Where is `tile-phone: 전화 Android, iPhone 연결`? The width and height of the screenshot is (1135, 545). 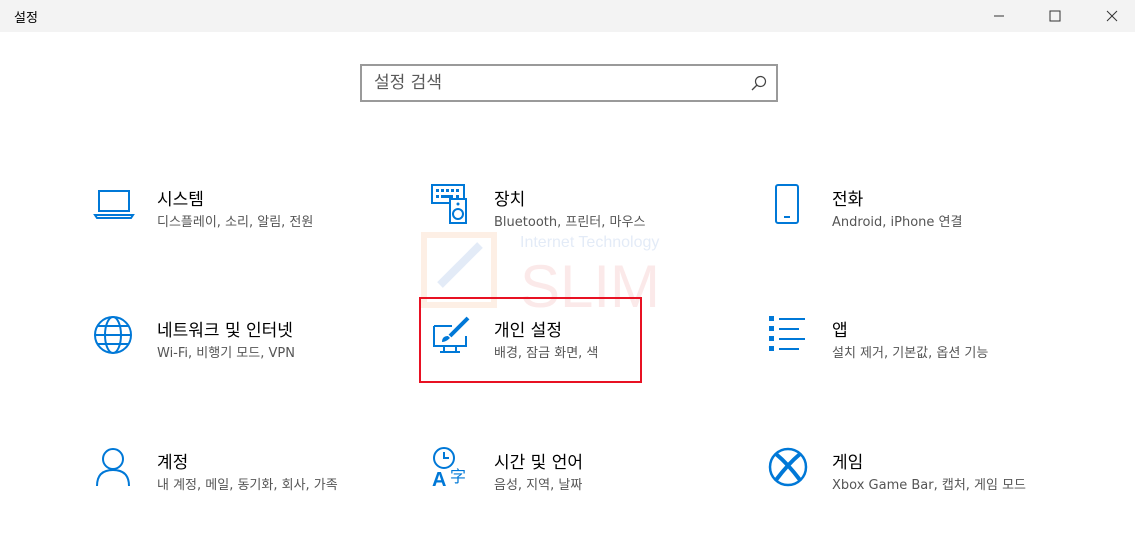
tile-phone: 전화 Android, iPhone 연결 is located at coordinates (913, 228).